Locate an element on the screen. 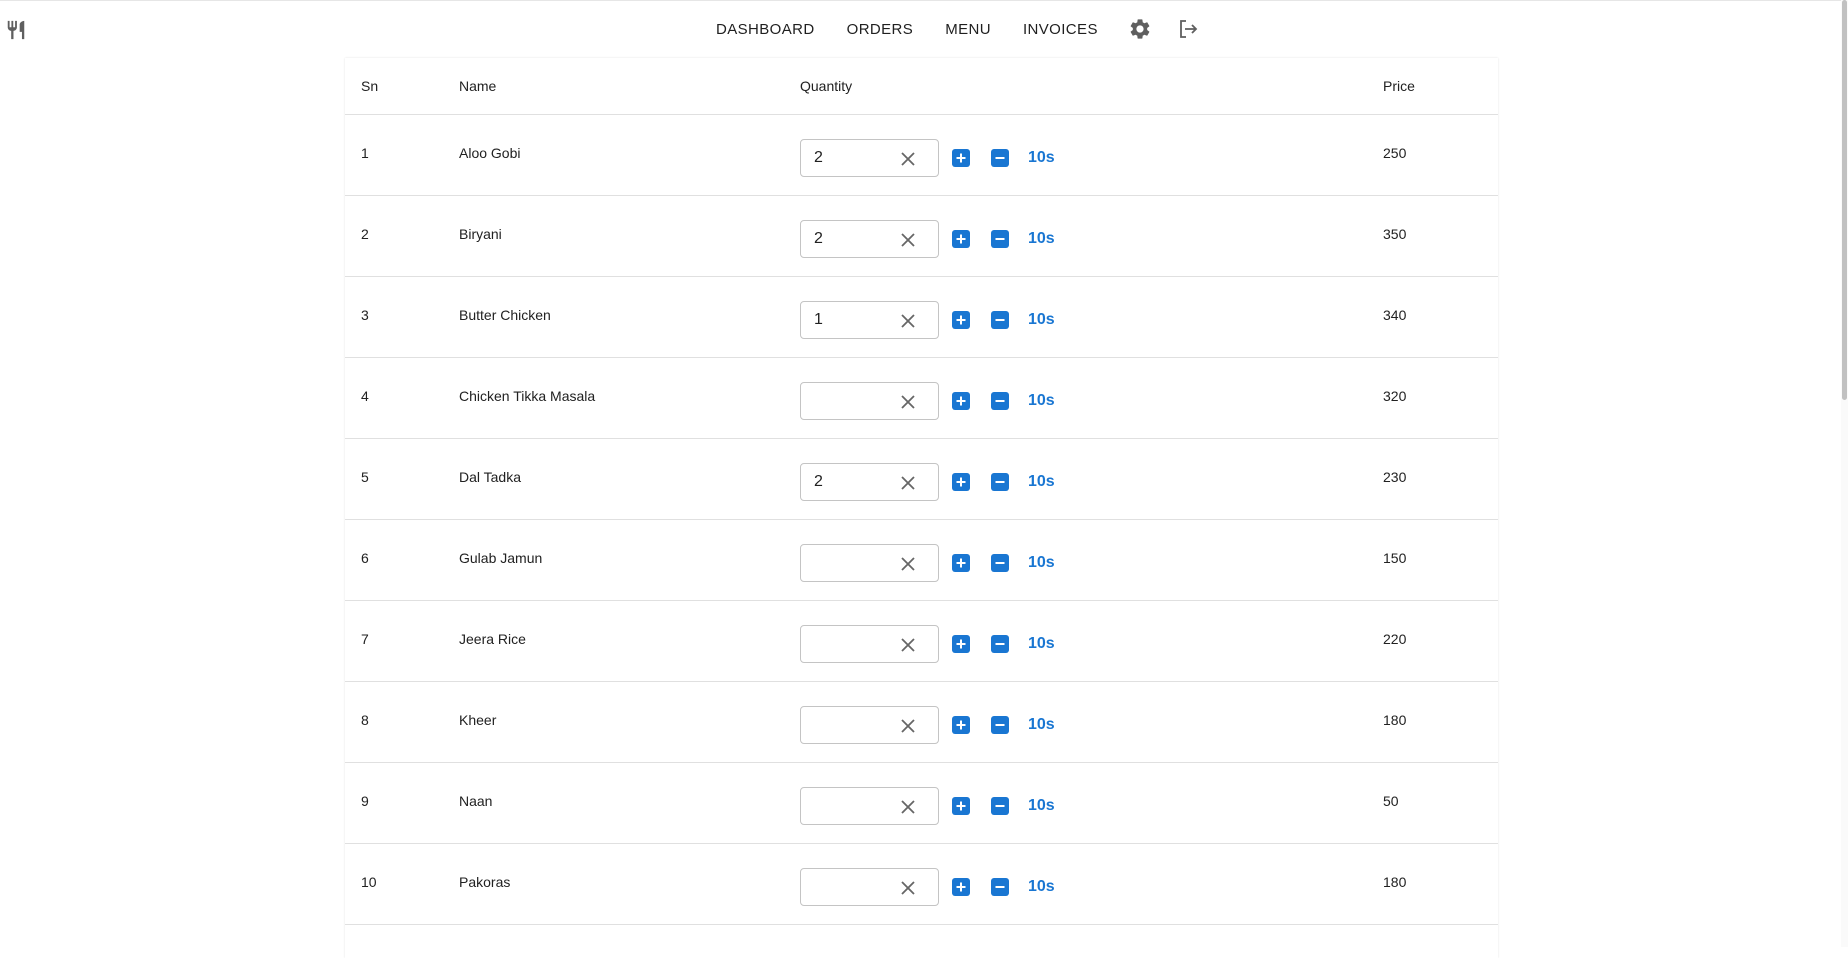  quantity-input: 1 is located at coordinates (869, 320).